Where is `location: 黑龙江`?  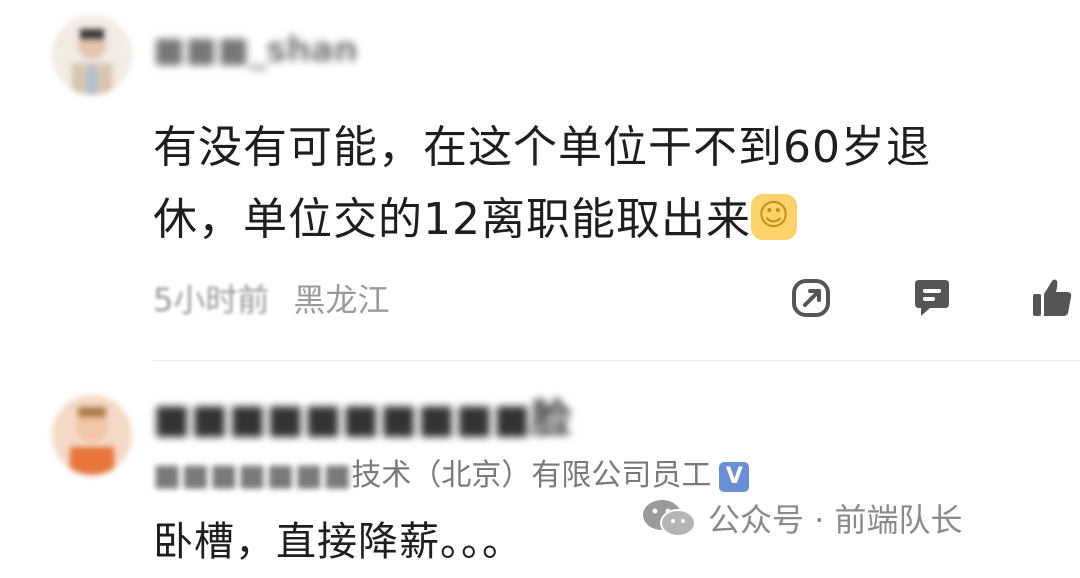 location: 黑龙江 is located at coordinates (341, 300).